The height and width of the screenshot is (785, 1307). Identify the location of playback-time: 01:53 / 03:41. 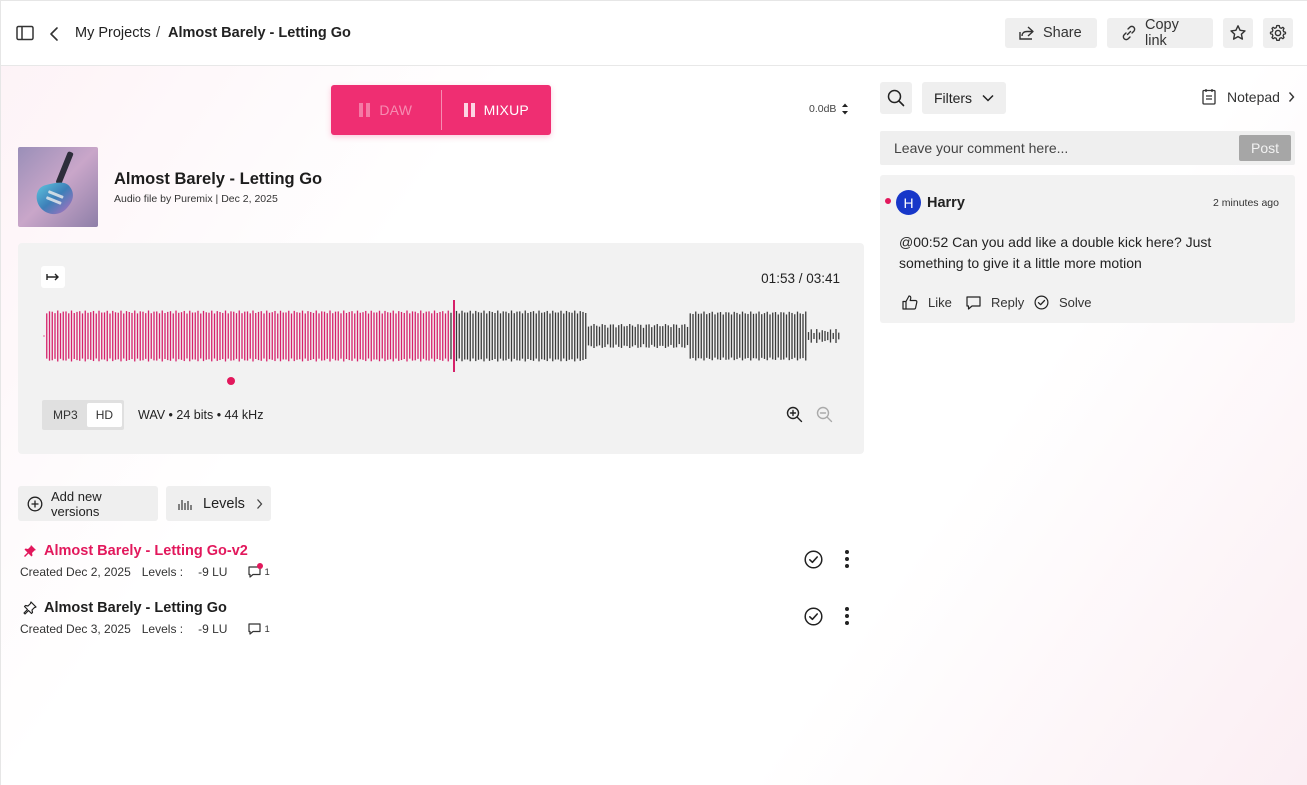
(800, 278).